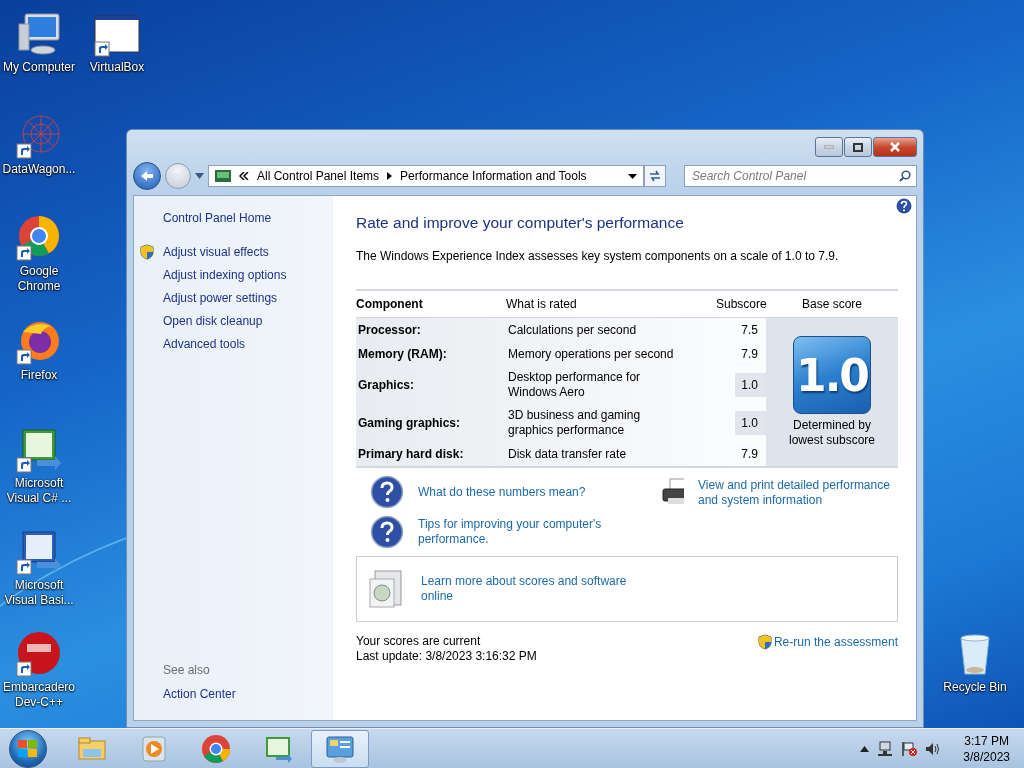 This screenshot has width=1024, height=768. I want to click on subscore-value: 7.5, so click(749, 330).